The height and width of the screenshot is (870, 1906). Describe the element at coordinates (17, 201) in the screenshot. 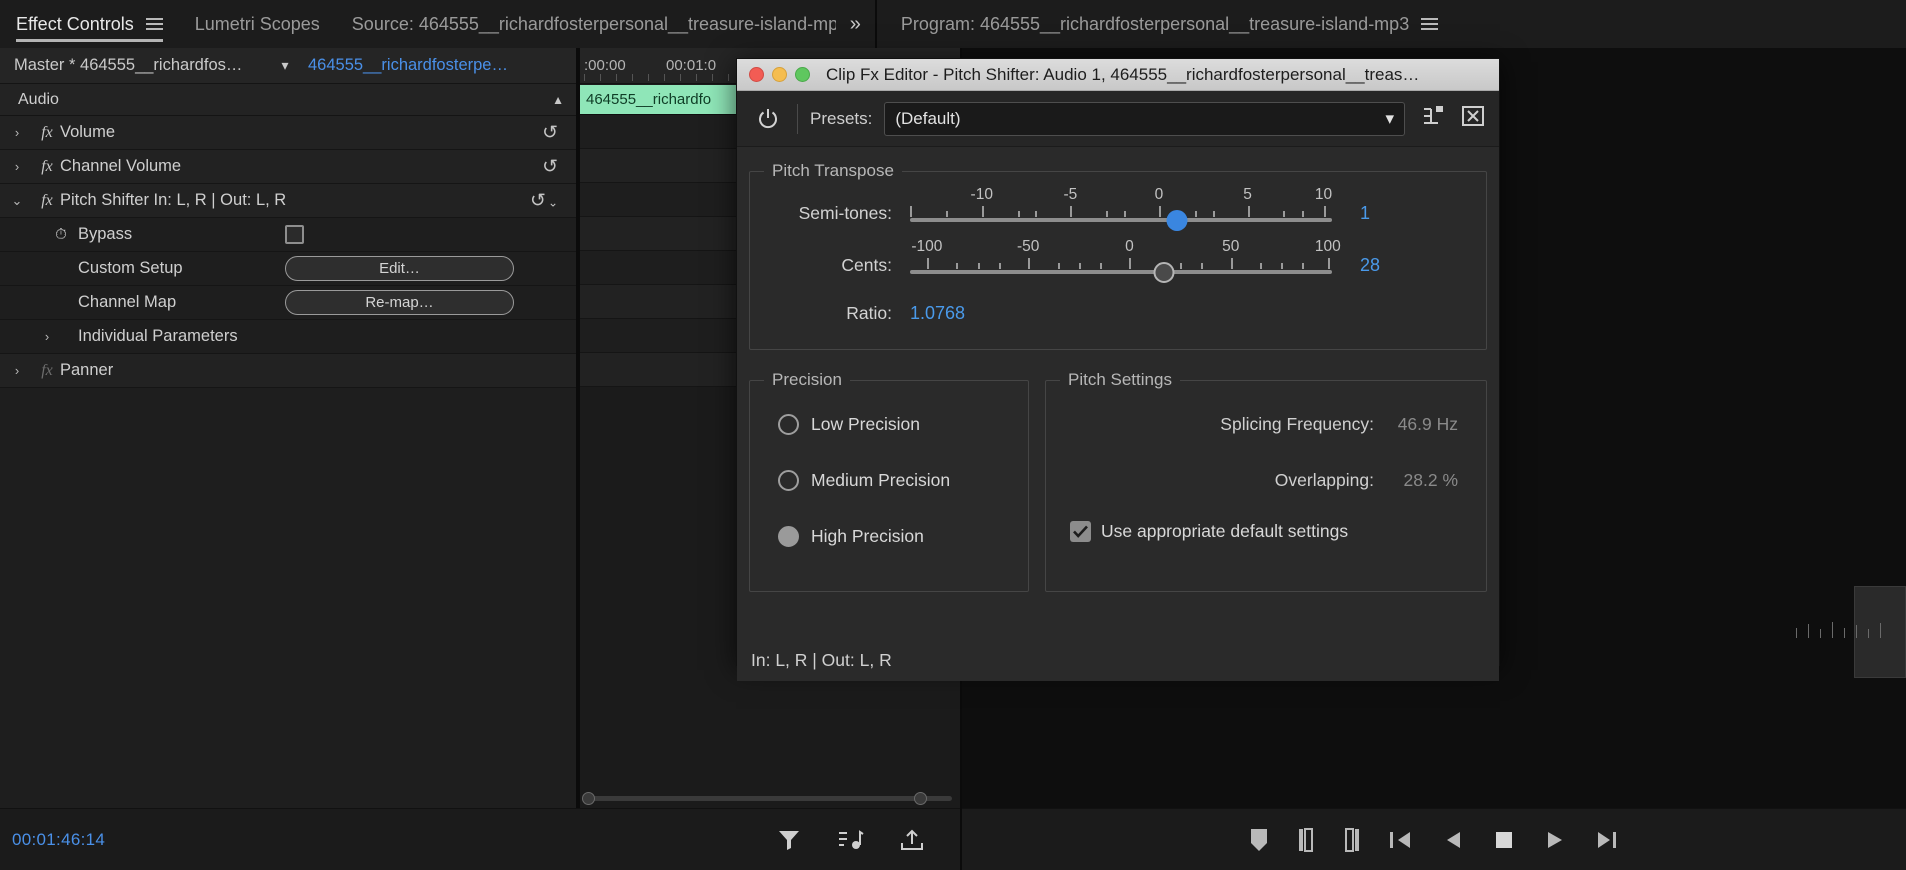

I see `disclosure-triangle-icon: ⌄` at that location.